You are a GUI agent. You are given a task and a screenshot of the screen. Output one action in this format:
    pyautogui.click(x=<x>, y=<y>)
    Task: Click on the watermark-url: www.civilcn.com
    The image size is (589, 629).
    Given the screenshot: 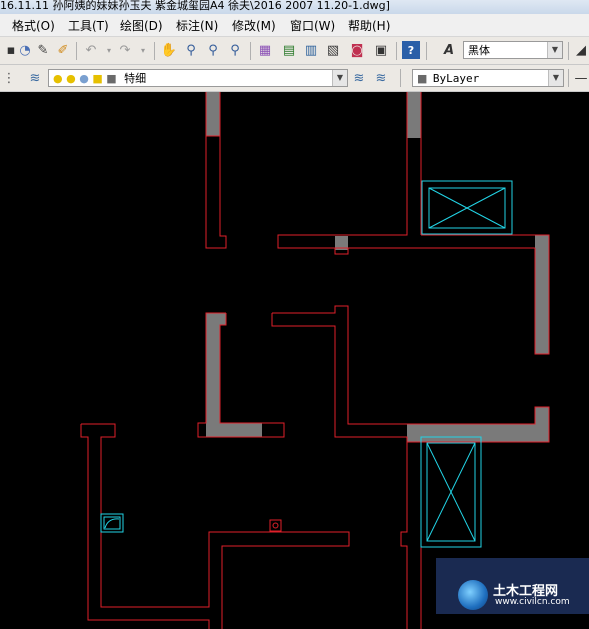 What is the action you would take?
    pyautogui.click(x=532, y=602)
    